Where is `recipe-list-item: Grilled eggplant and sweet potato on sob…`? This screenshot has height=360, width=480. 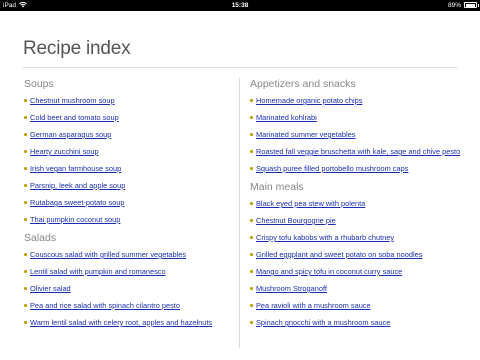 recipe-list-item: Grilled eggplant and sweet potato on sob… is located at coordinates (356, 254).